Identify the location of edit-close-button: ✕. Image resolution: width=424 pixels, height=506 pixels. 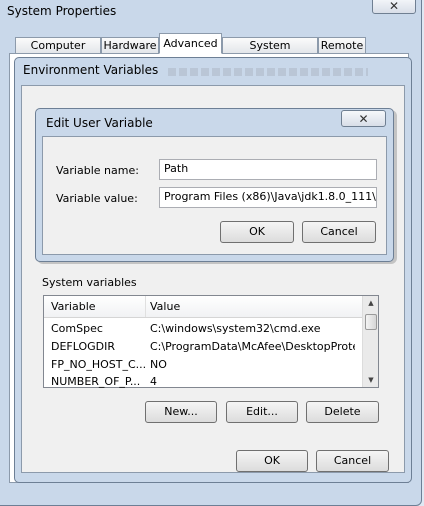
(363, 118).